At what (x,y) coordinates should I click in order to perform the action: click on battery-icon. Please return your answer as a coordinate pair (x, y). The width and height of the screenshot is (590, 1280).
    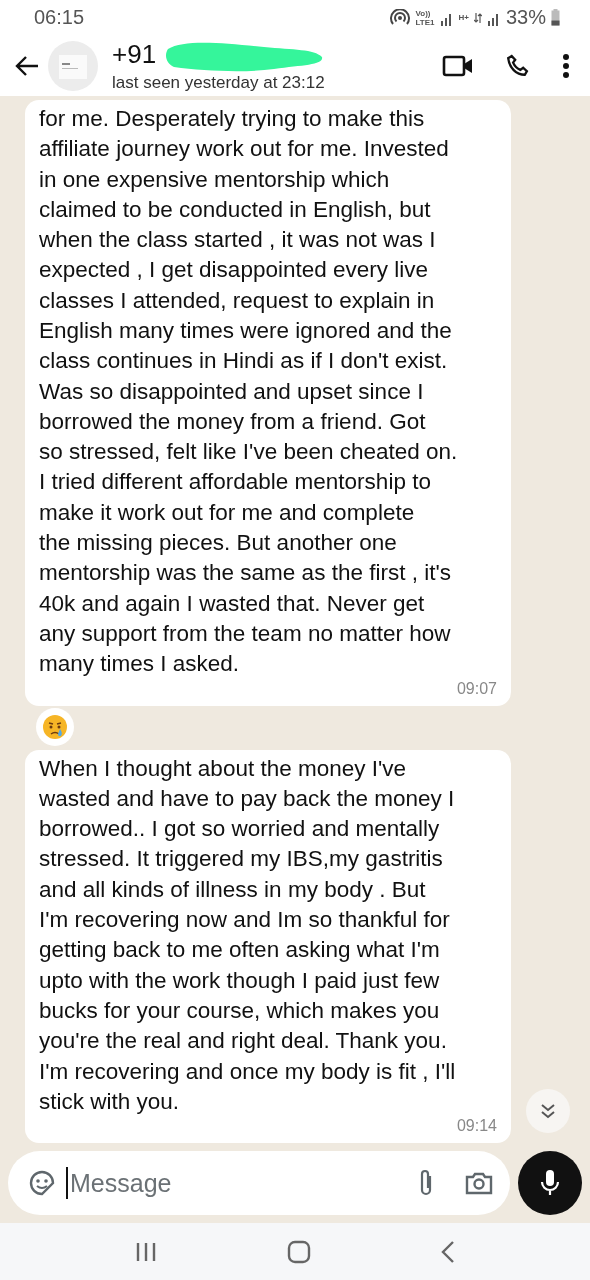
    Looking at the image, I should click on (555, 18).